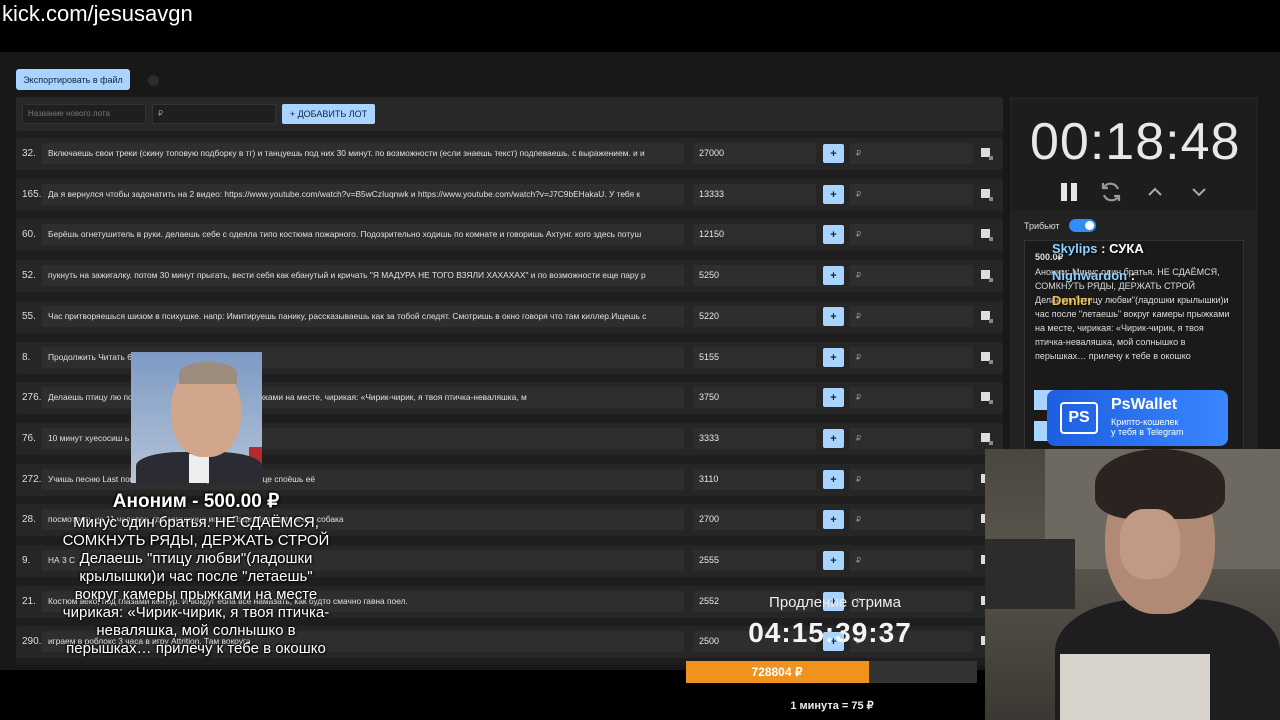 The width and height of the screenshot is (1280, 720). Describe the element at coordinates (754, 560) in the screenshot. I see `lot-amount: 2555` at that location.